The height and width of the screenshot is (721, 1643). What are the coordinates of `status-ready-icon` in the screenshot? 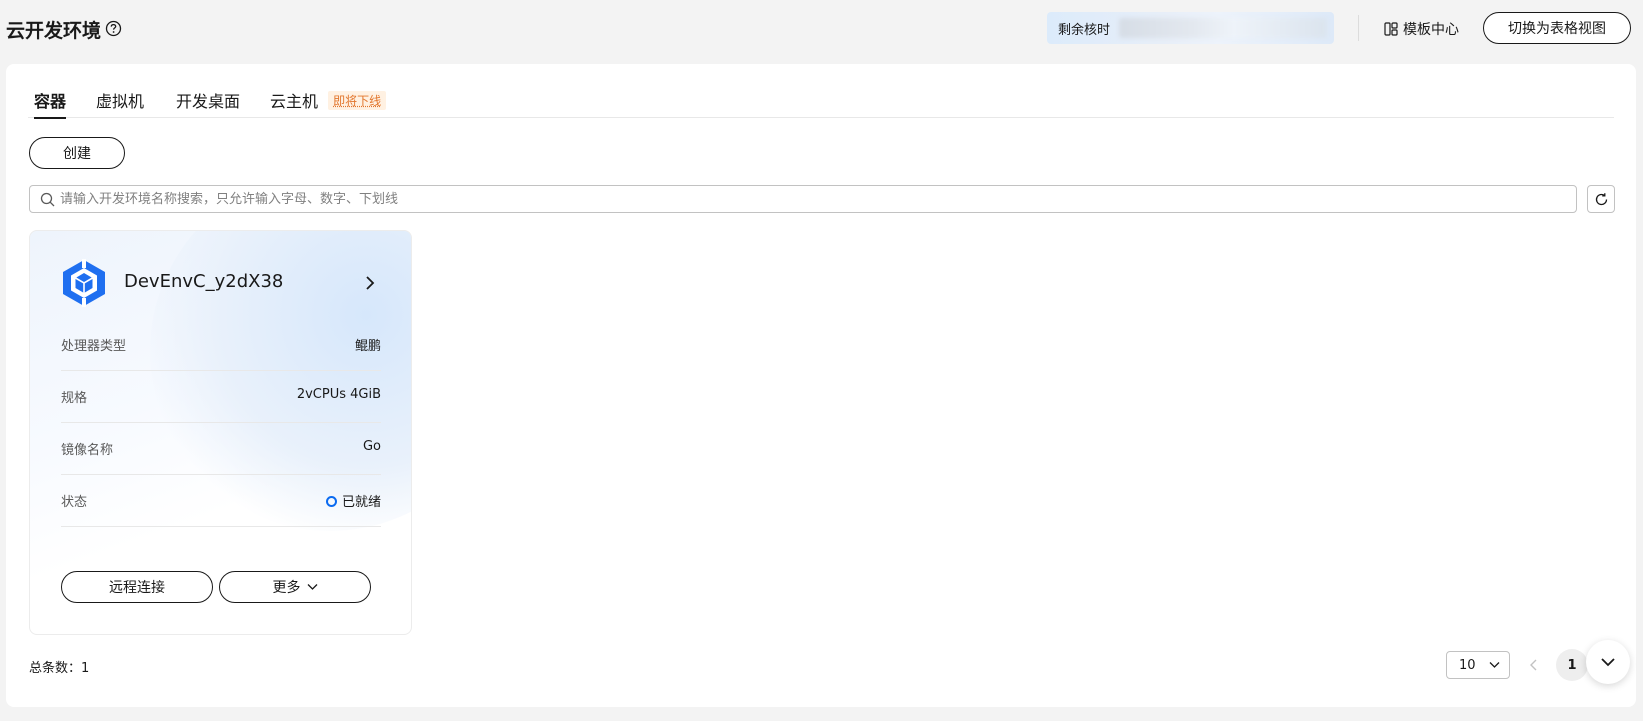 It's located at (331, 501).